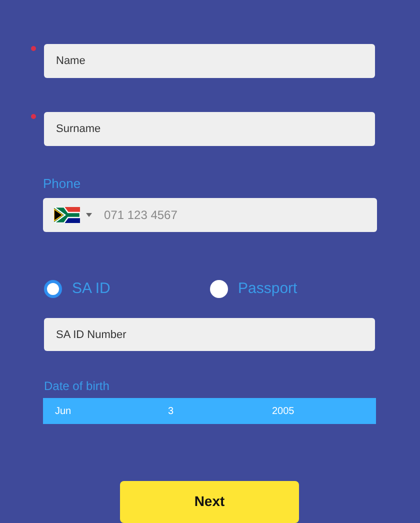  Describe the element at coordinates (209, 501) in the screenshot. I see `next-button: Next` at that location.